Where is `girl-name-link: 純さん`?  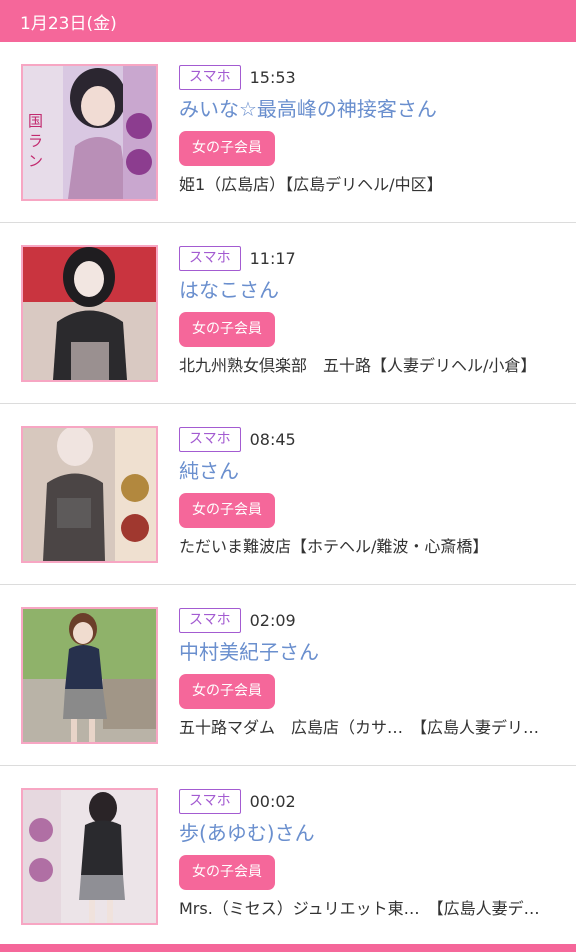 girl-name-link: 純さん is located at coordinates (372, 471).